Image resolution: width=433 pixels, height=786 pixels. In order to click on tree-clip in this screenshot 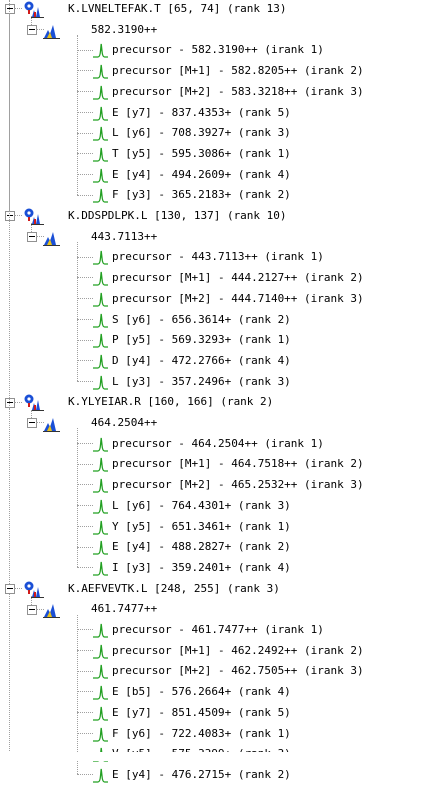, I will do `click(216, 756)`.